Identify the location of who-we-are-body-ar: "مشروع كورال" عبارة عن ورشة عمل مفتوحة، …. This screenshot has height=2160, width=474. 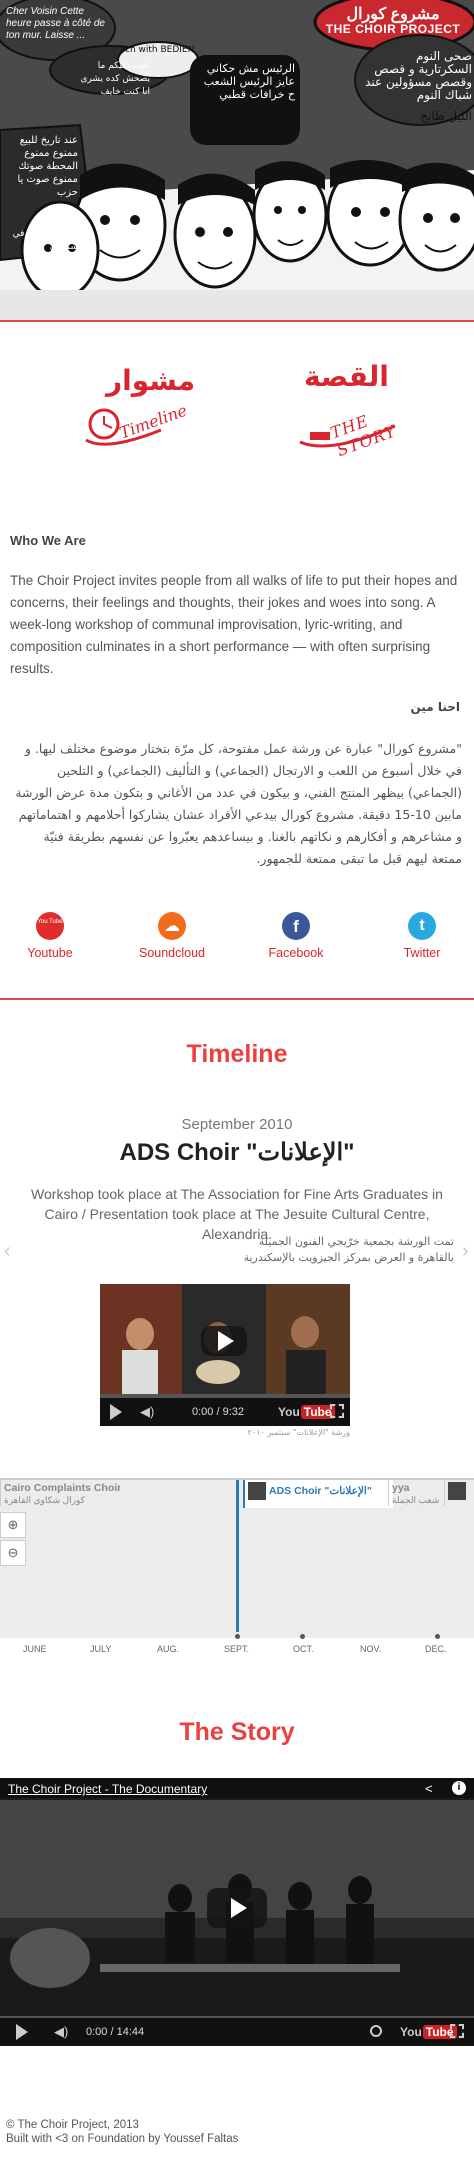
(238, 803).